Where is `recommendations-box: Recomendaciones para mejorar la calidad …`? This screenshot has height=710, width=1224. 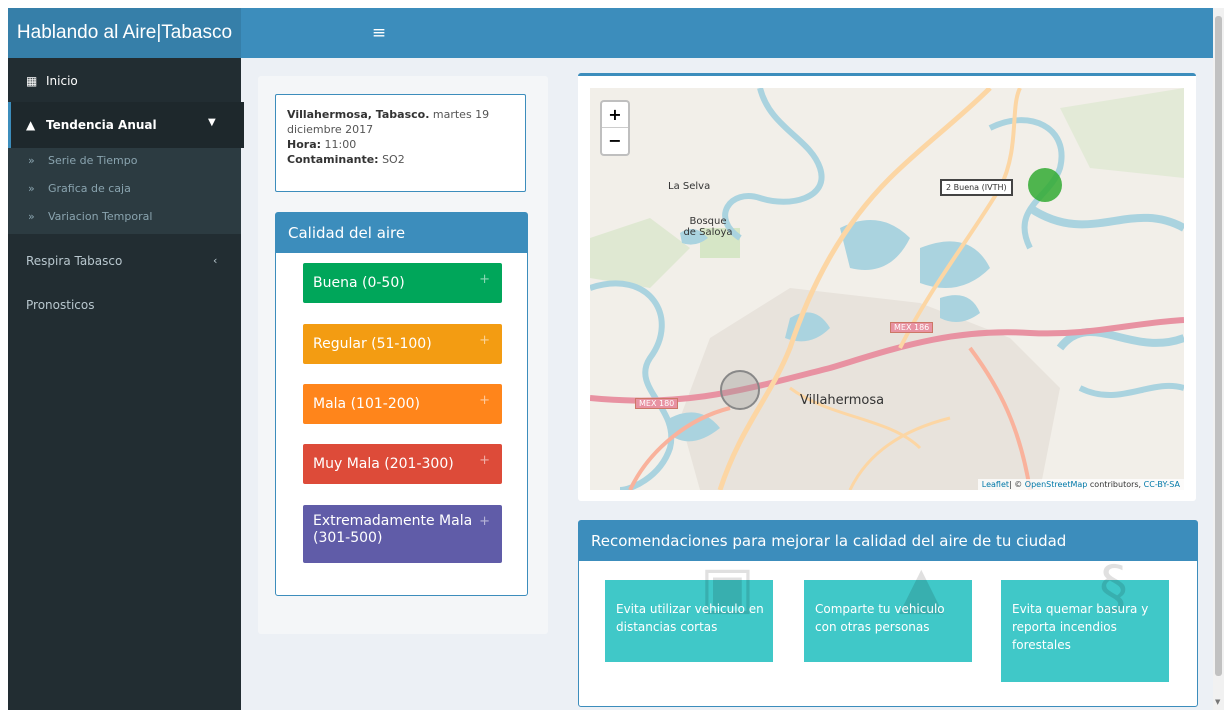 recommendations-box: Recomendaciones para mejorar la calidad … is located at coordinates (888, 613).